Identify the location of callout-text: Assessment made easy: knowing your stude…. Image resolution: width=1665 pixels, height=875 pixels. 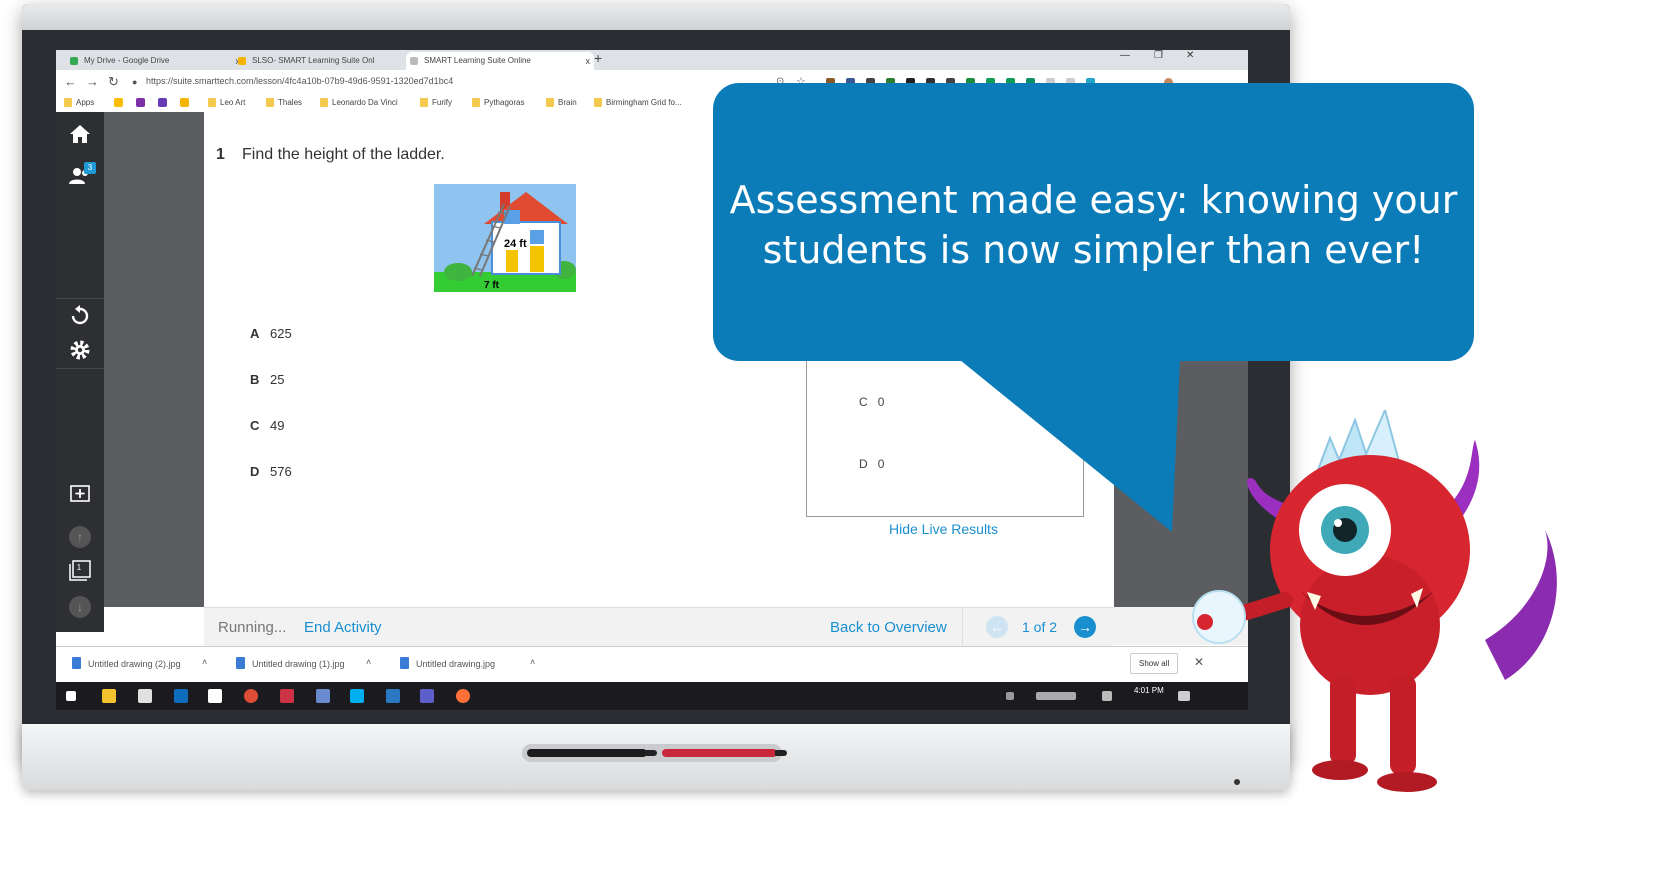
(1093, 225).